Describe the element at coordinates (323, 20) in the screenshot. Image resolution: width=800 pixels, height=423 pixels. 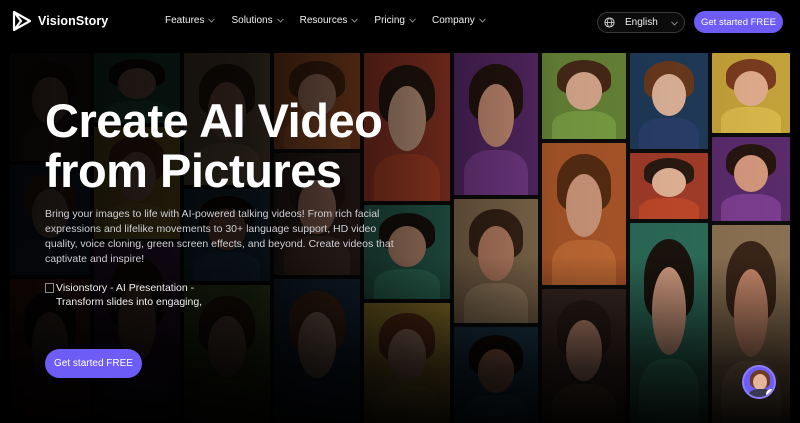
I see `nav-item-label: Resources` at that location.